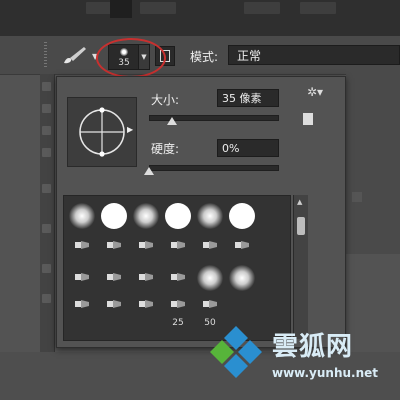 The width and height of the screenshot is (400, 400). What do you see at coordinates (165, 149) in the screenshot?
I see `hardness-label: 硬度:` at bounding box center [165, 149].